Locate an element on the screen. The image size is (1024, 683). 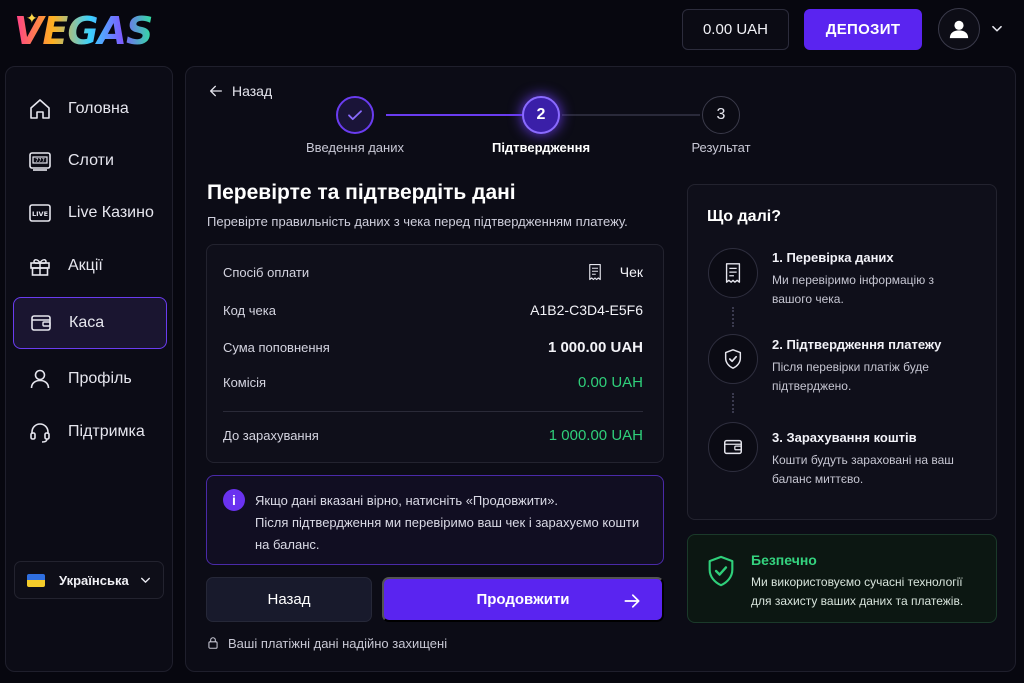
amount-label: Сума поповнення is located at coordinates (276, 347).